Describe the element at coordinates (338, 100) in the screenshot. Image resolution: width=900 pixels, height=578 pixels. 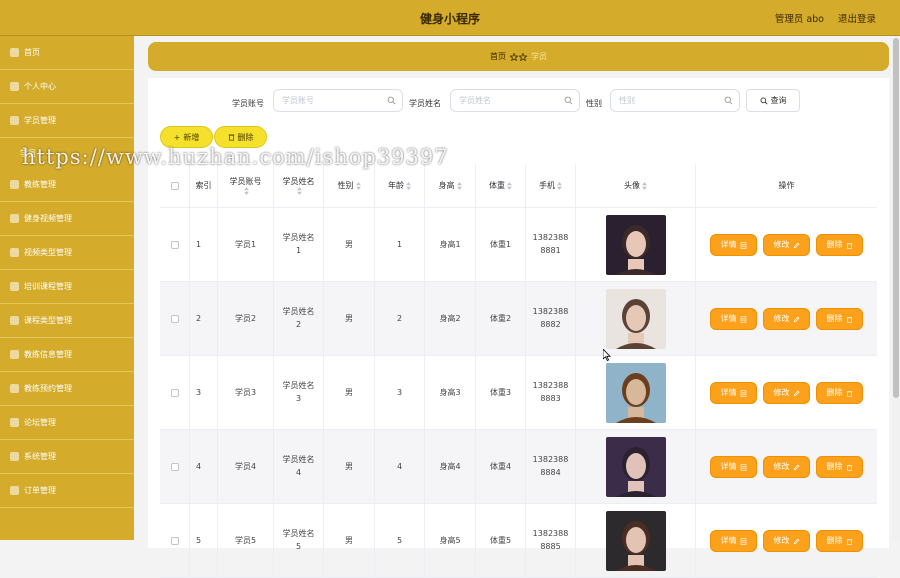
I see `account-search-input: 学员账号` at that location.